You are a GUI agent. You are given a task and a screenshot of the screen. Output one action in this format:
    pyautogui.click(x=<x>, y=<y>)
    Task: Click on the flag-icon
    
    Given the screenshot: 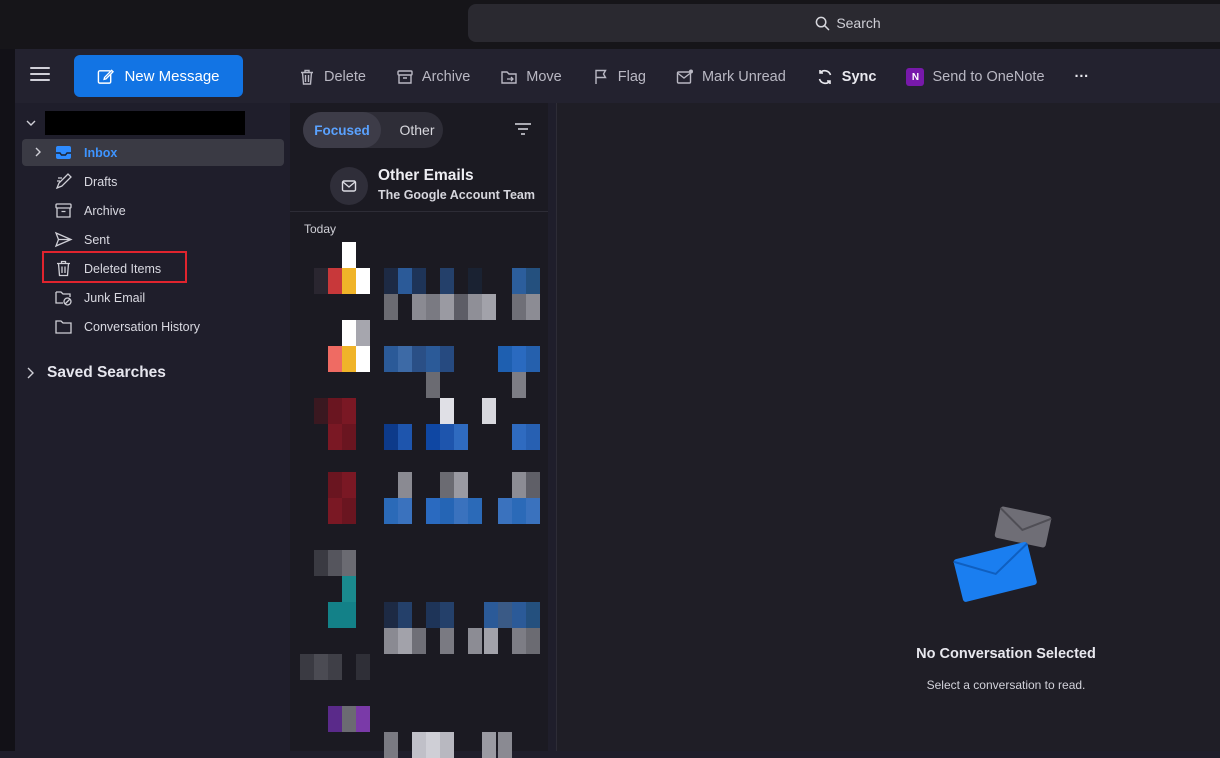 What is the action you would take?
    pyautogui.click(x=601, y=76)
    